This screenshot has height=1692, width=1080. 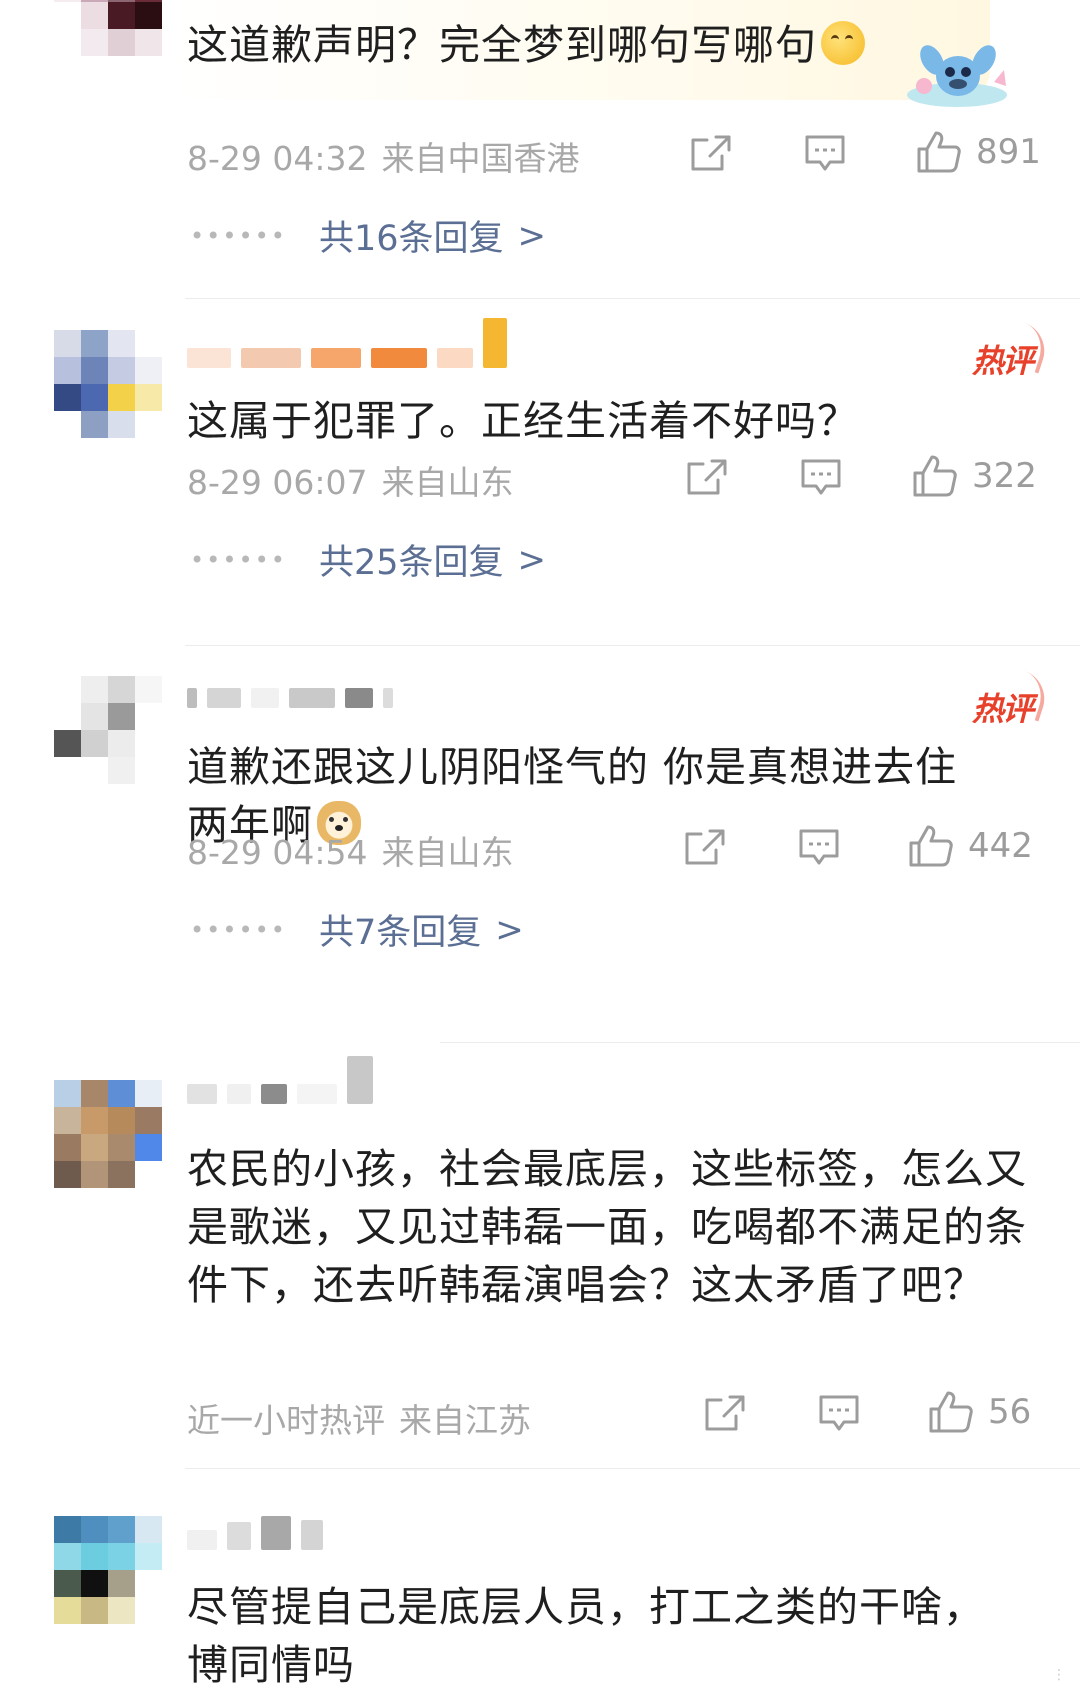 I want to click on like-button: 56, so click(x=979, y=1412).